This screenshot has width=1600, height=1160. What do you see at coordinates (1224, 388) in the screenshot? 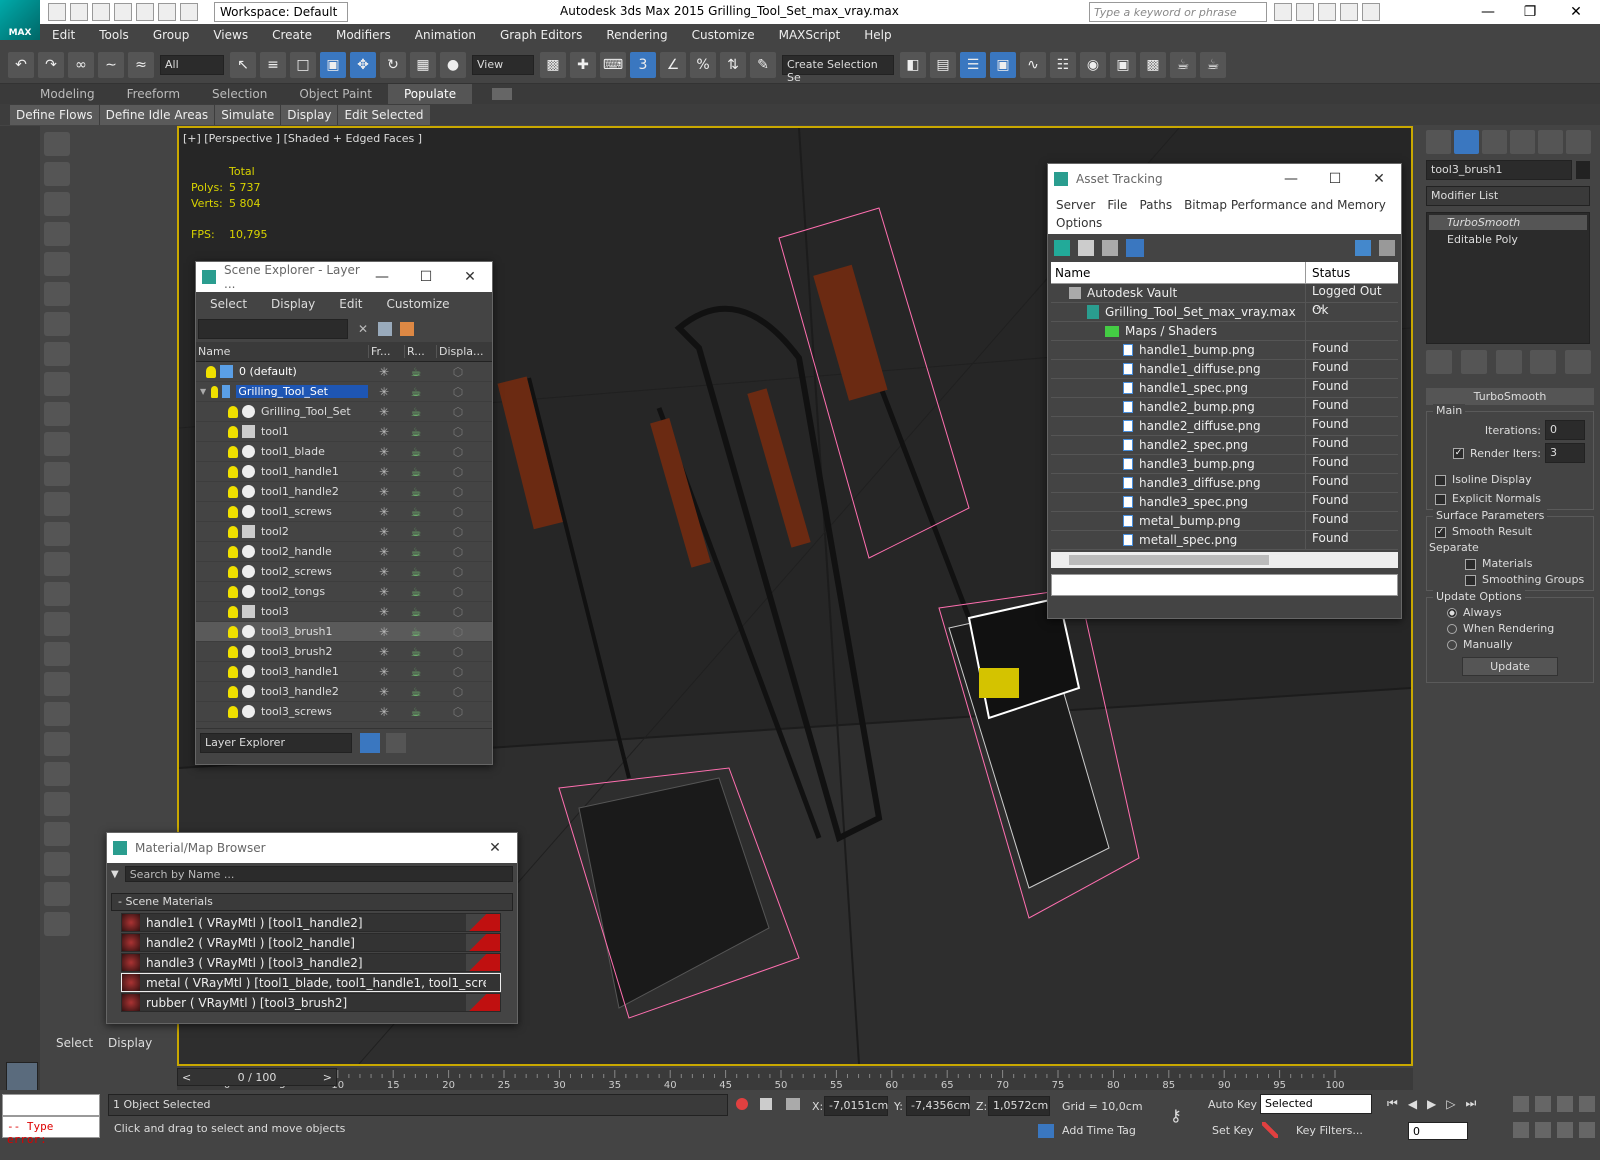
I see `asset-row: handle1_spec.png Found` at bounding box center [1224, 388].